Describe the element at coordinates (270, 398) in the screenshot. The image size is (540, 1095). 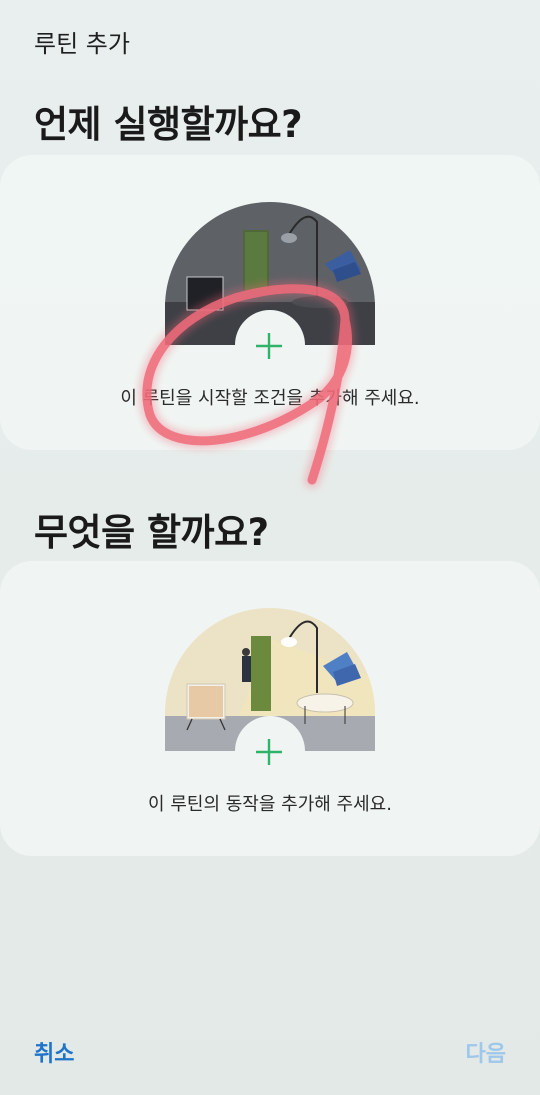
I see `when-caption: 이 루틴을 시작할 조건을 추가해 주세요.` at that location.